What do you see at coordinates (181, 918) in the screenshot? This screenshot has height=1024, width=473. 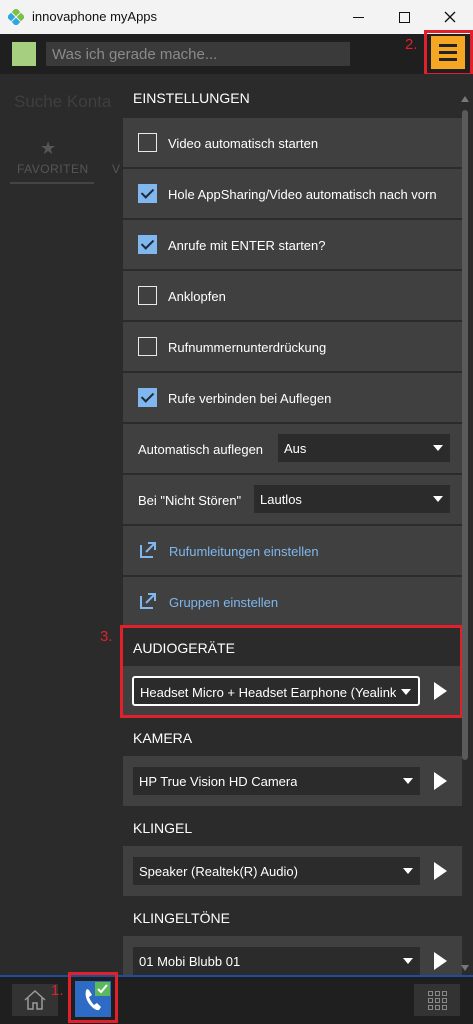 I see `ringtones-header: KLINGELTÖNE` at bounding box center [181, 918].